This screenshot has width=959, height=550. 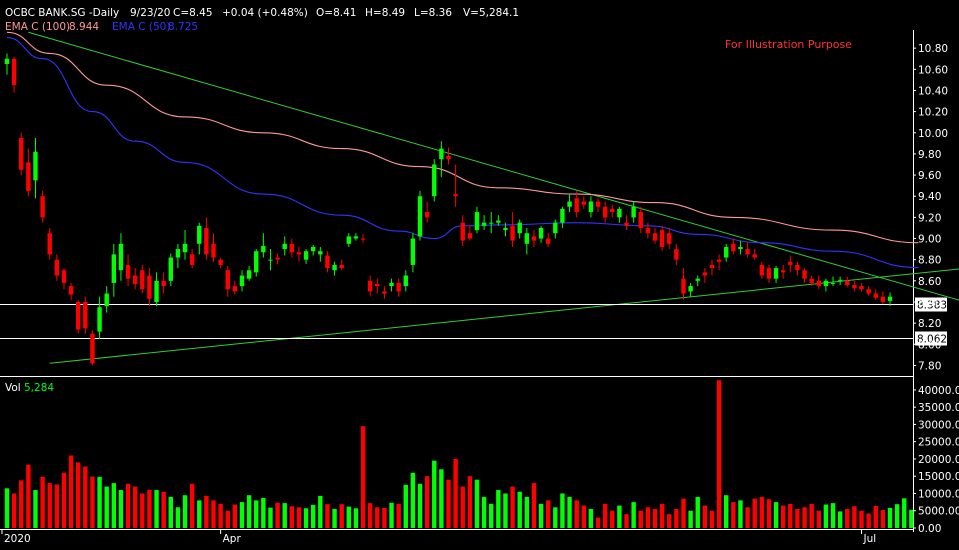 What do you see at coordinates (13, 388) in the screenshot?
I see `volume-legend-label: Vol` at bounding box center [13, 388].